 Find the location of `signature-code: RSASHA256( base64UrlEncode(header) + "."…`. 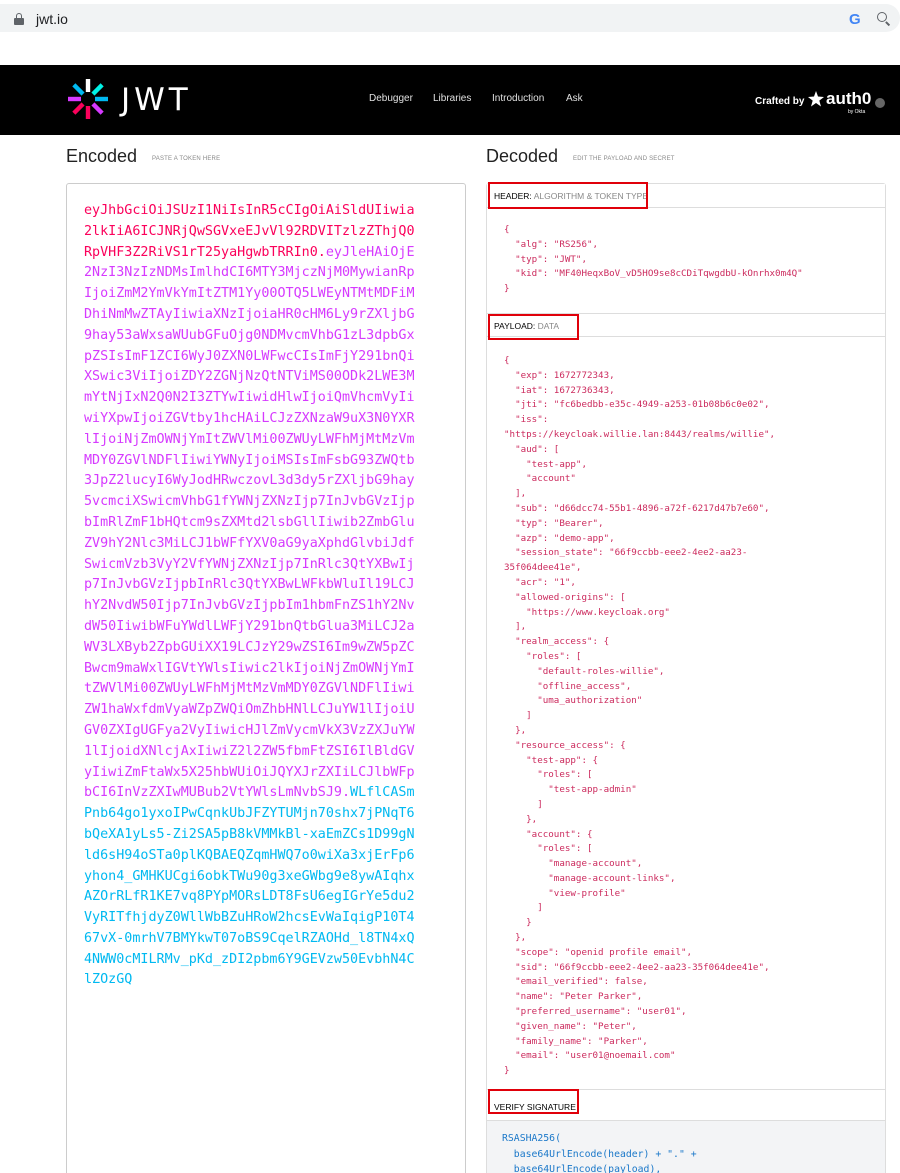

signature-code: RSASHA256( base64UrlEncode(header) + "."… is located at coordinates (599, 1153).